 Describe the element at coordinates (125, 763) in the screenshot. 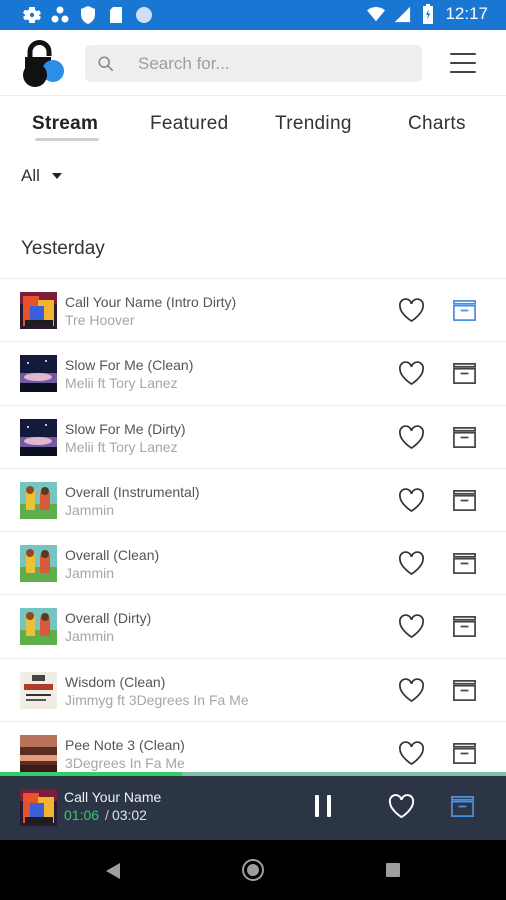

I see `track-artist: 3Degrees In Fa Me` at that location.